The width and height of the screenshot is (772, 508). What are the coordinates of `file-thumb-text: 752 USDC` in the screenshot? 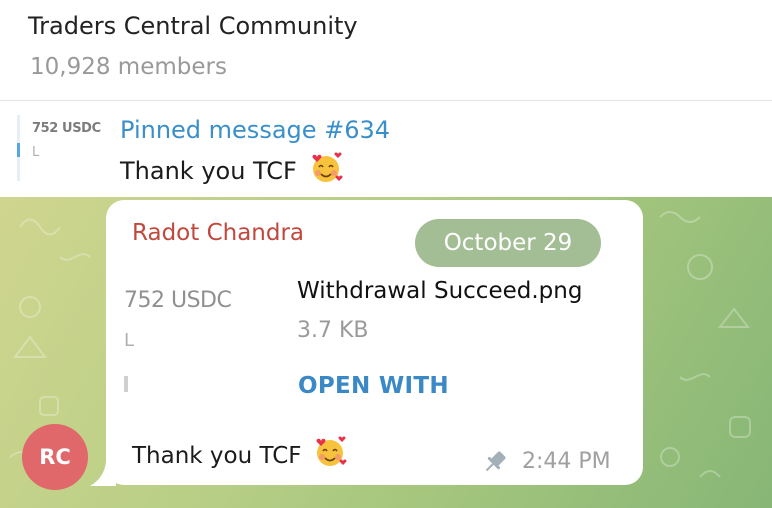 It's located at (178, 300).